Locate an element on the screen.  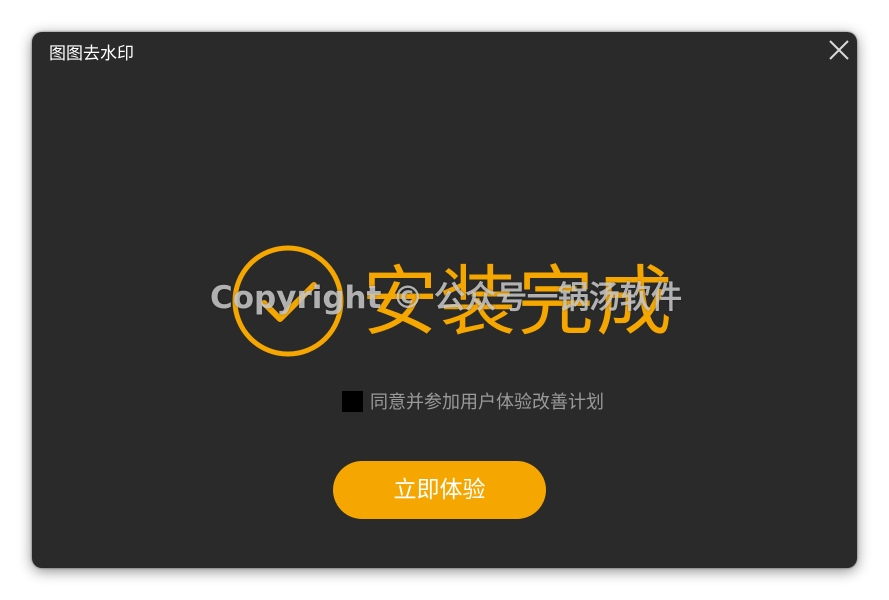
agree-checkbox is located at coordinates (352, 401).